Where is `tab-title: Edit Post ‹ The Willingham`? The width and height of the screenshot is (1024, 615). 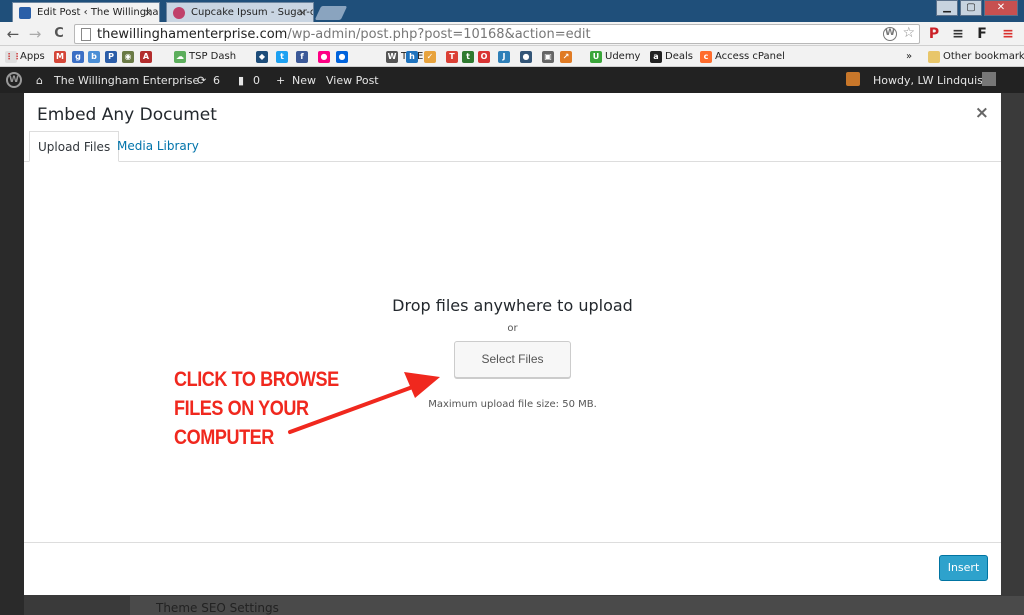
tab-title: Edit Post ‹ The Willingham is located at coordinates (98, 12).